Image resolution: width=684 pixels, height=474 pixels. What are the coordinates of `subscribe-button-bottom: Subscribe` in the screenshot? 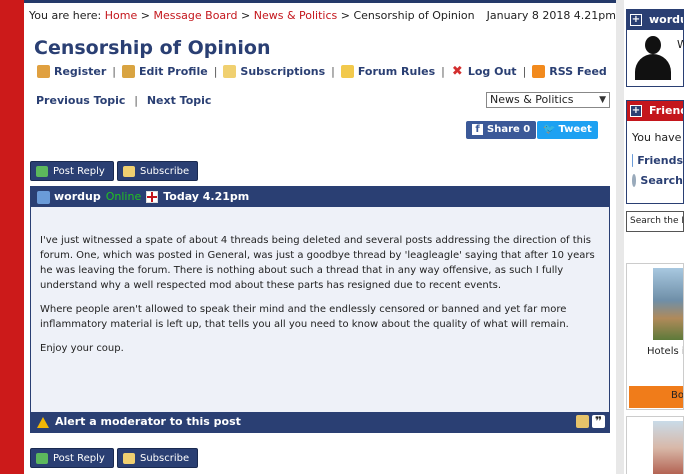 It's located at (158, 458).